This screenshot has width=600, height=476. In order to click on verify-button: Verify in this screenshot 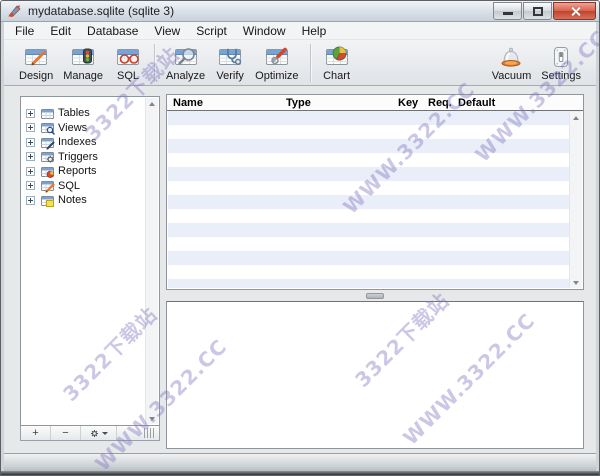, I will do `click(230, 62)`.